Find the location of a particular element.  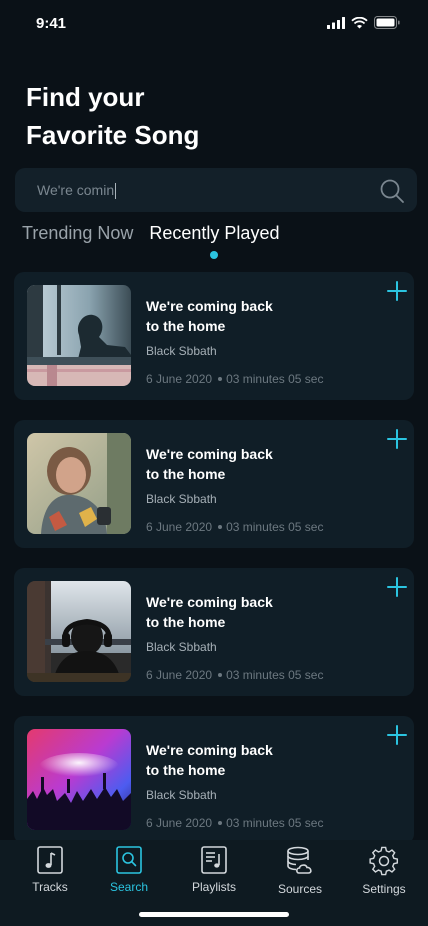

status-icons is located at coordinates (363, 22).